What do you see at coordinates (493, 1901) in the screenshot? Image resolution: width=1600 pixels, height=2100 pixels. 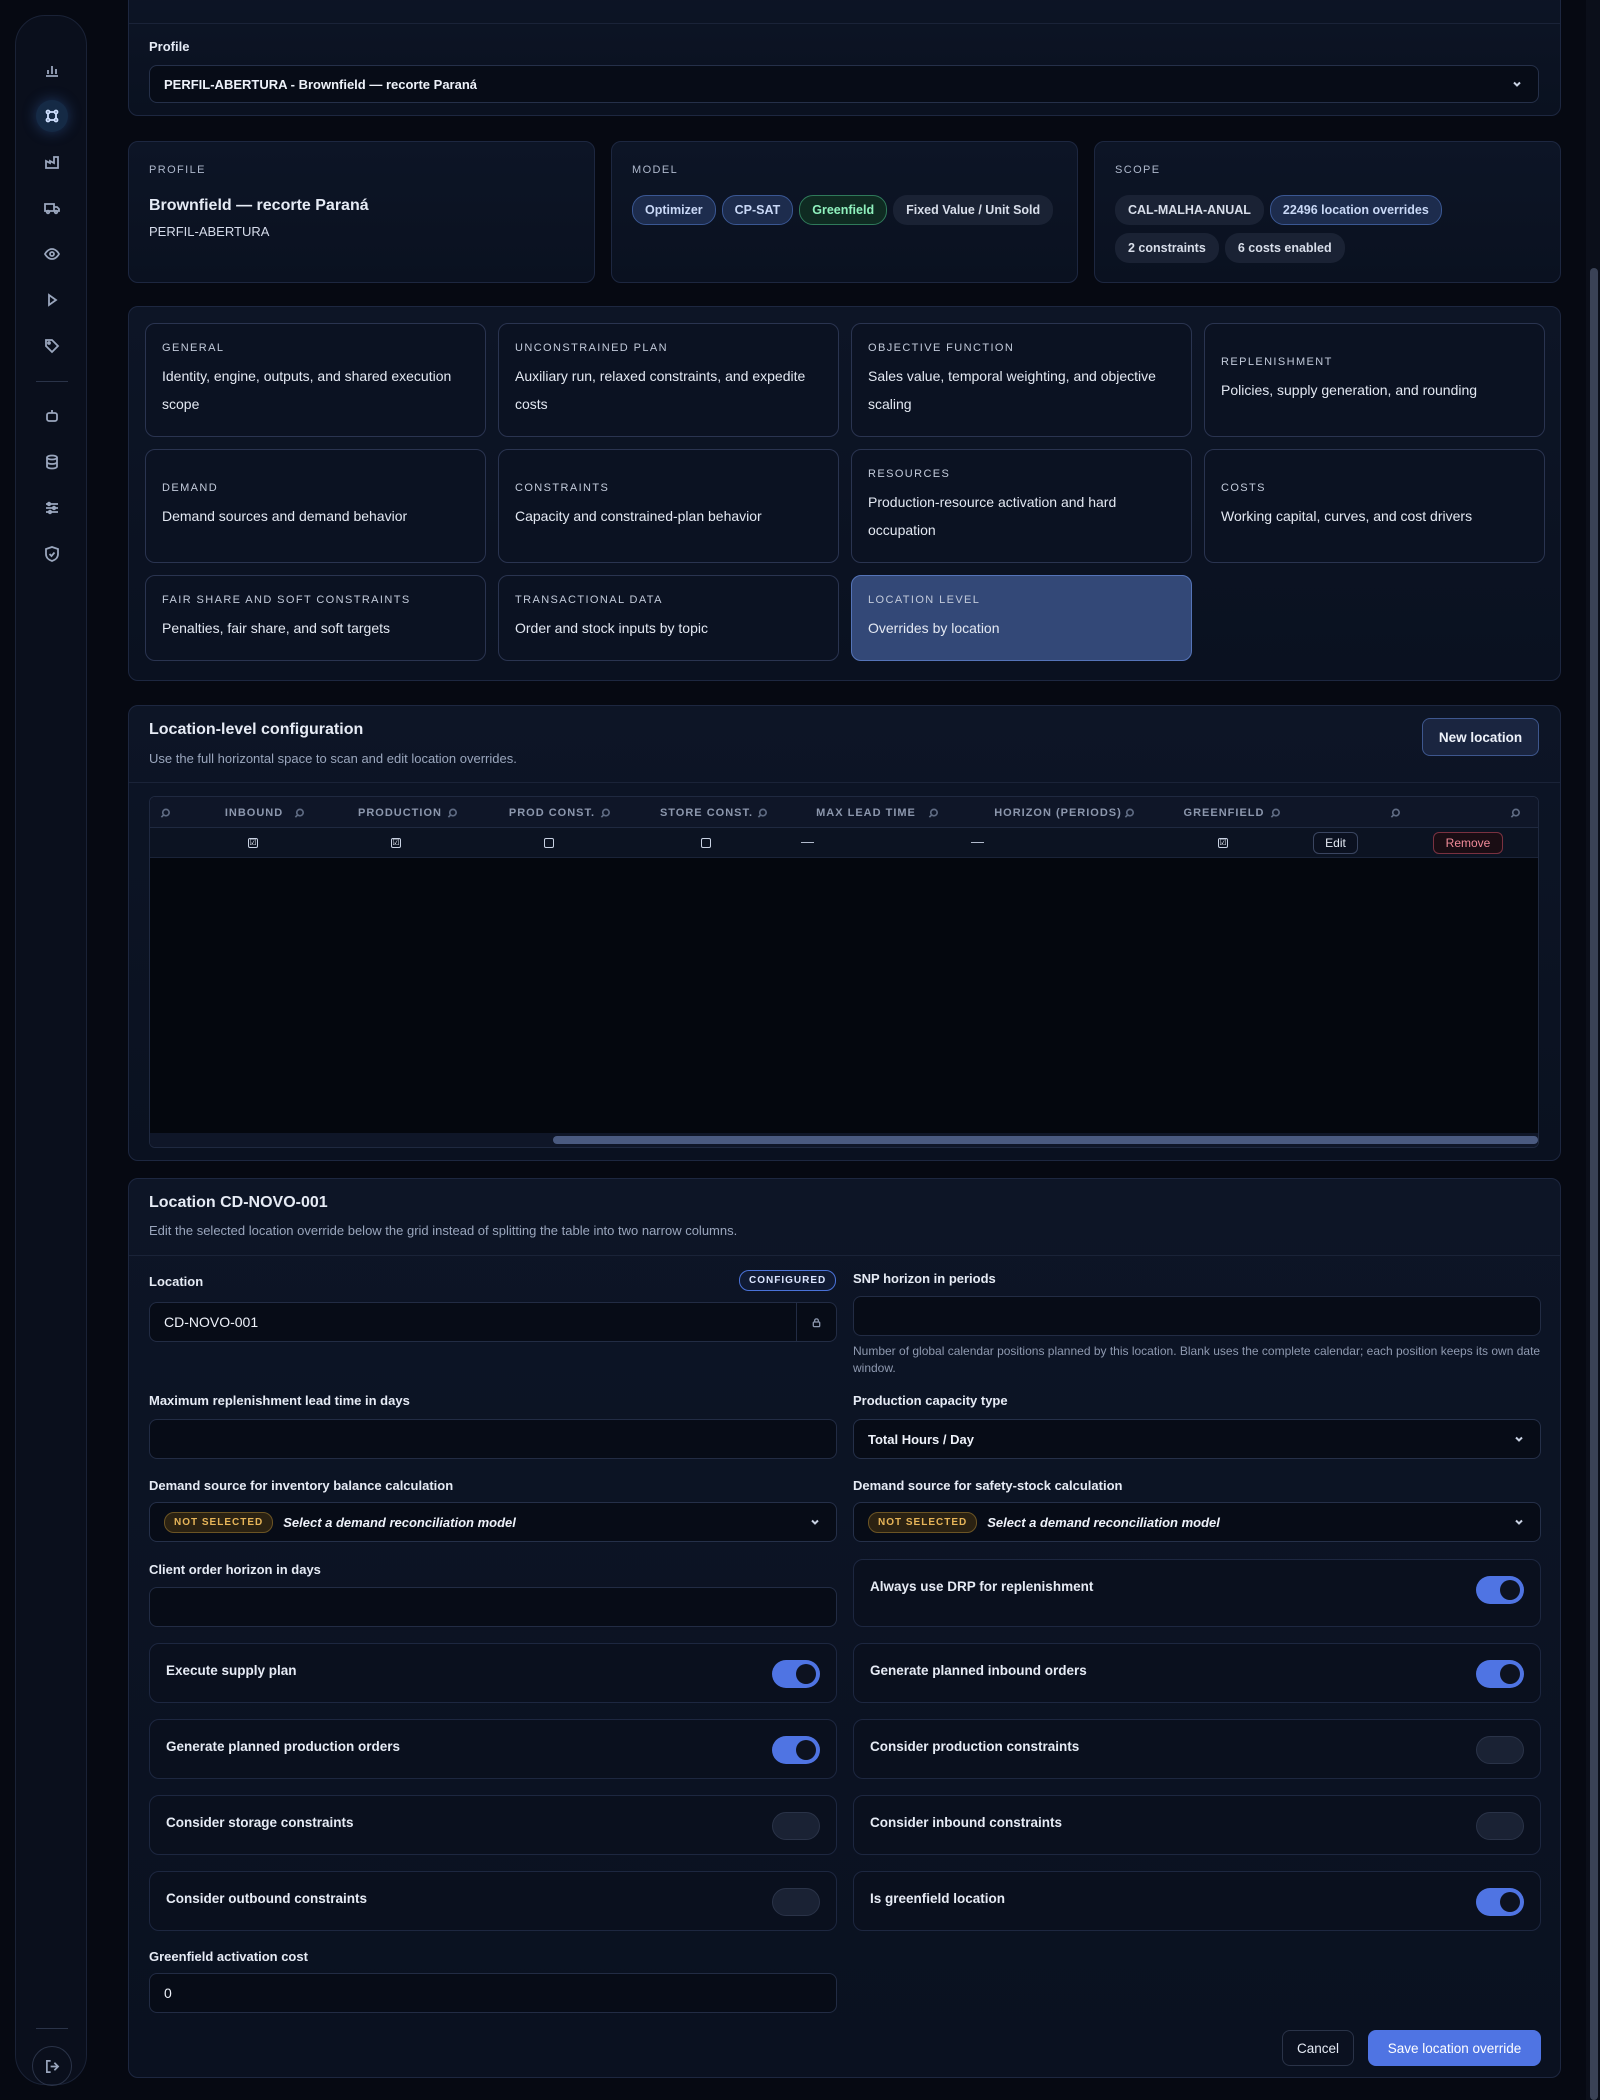 I see `toggle-outbound-constraints: Consider outbound constraints` at bounding box center [493, 1901].